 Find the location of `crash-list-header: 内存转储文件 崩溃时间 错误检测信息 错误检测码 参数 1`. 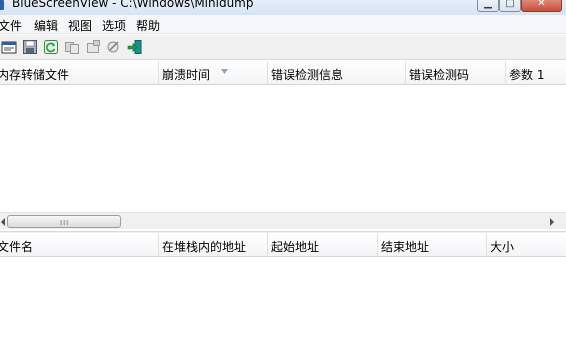

crash-list-header: 内存转储文件 崩溃时间 错误检测信息 错误检测码 参数 1 is located at coordinates (283, 73).